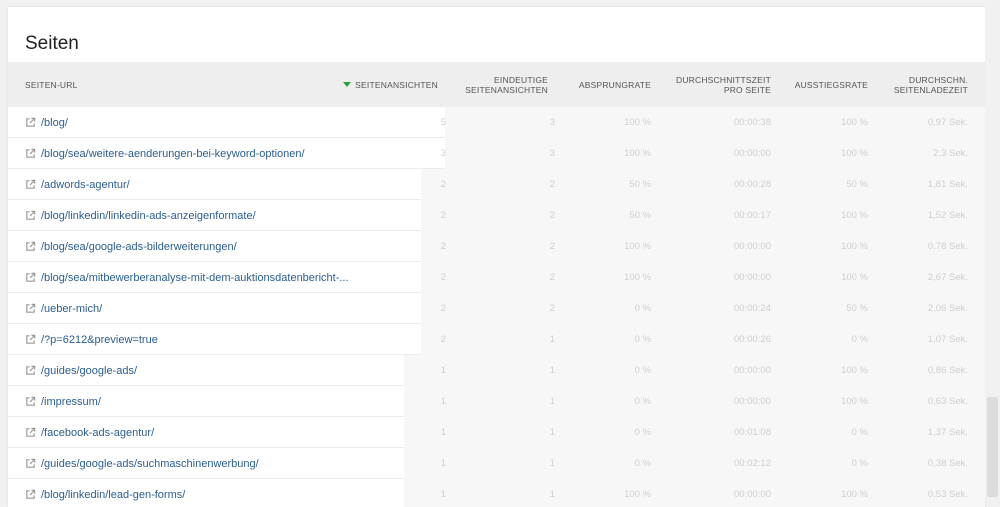  I want to click on cell-load-time: 0,53 Sek., so click(947, 494).